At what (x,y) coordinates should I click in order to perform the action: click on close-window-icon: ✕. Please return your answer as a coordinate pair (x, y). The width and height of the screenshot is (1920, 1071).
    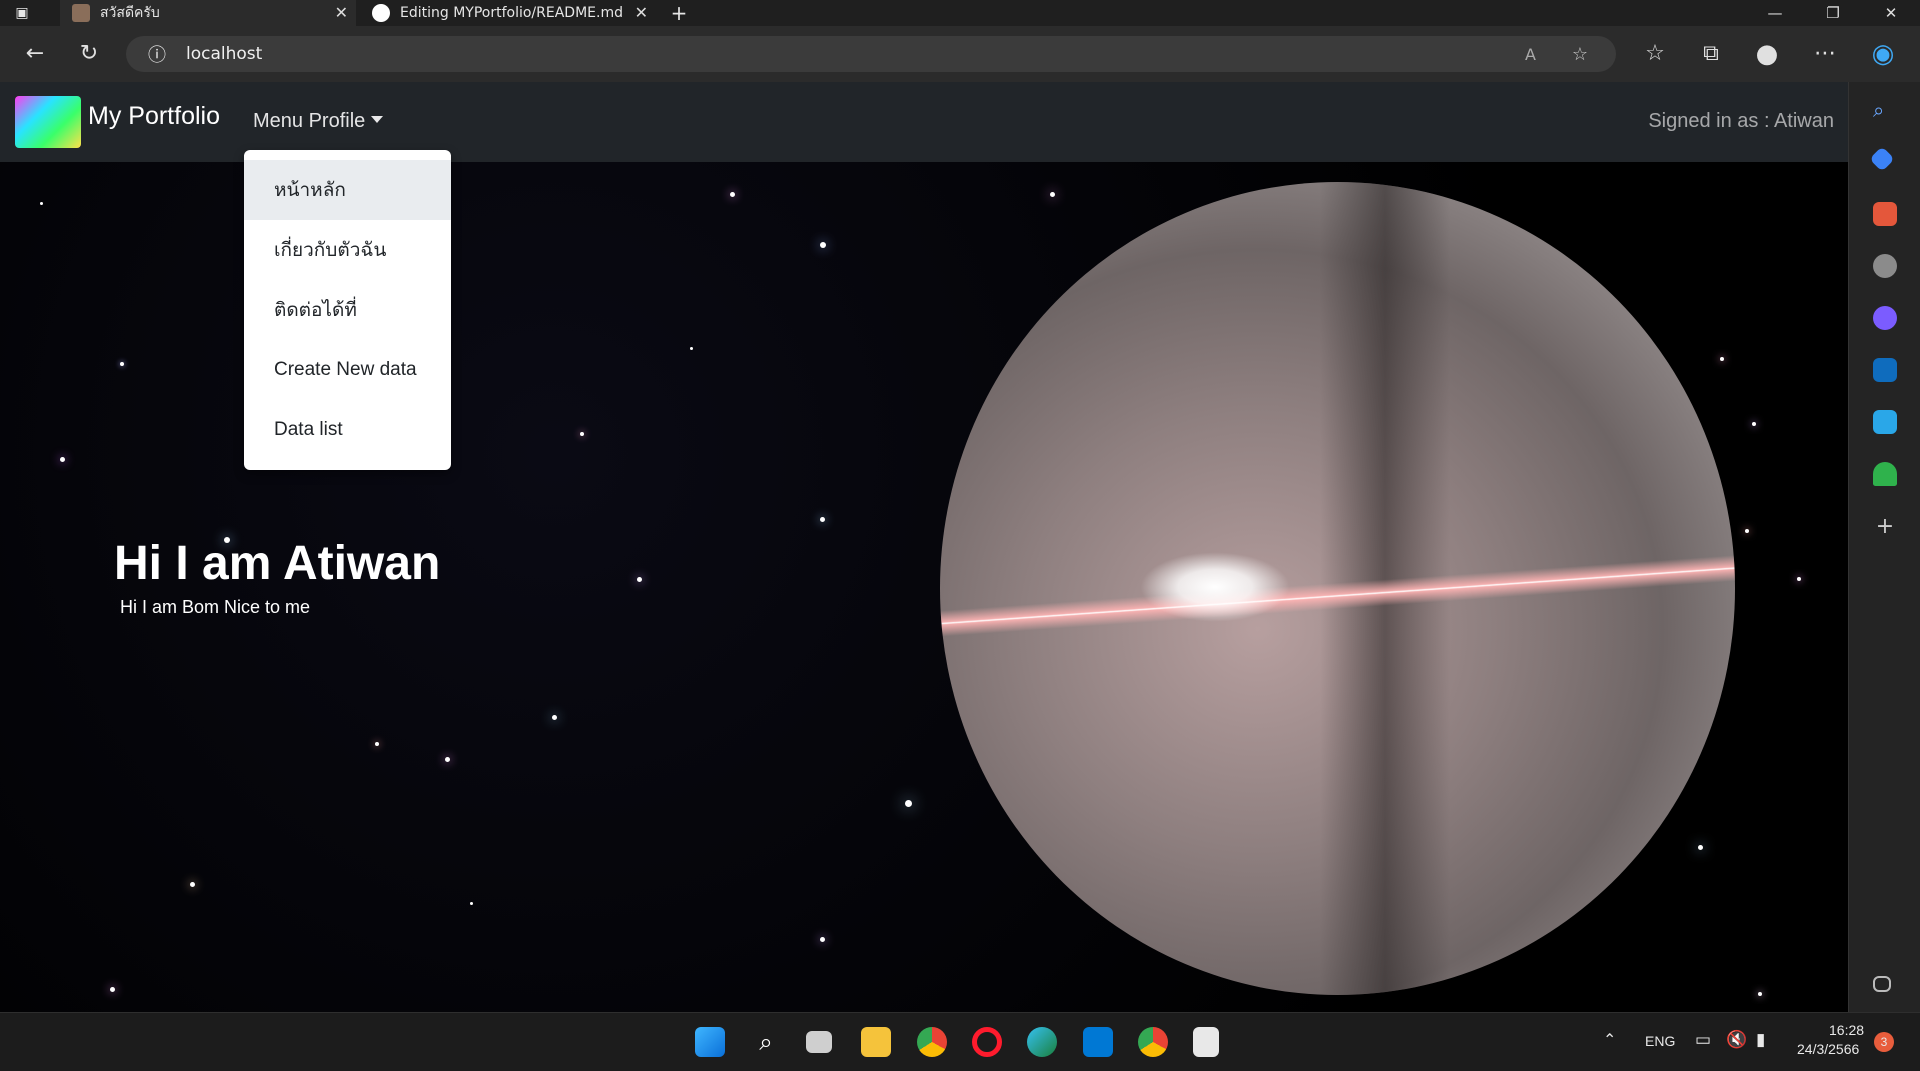
    Looking at the image, I should click on (1891, 13).